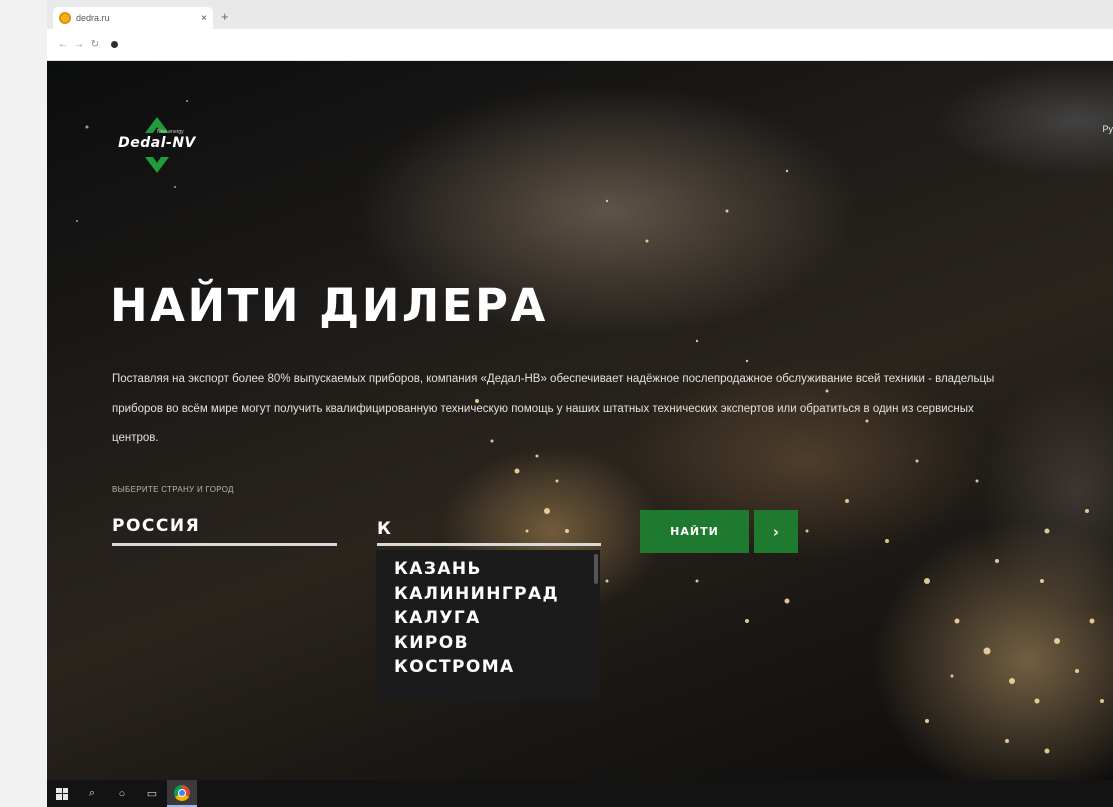 The height and width of the screenshot is (807, 1113). Describe the element at coordinates (204, 18) in the screenshot. I see `tab-close-icon: ×` at that location.